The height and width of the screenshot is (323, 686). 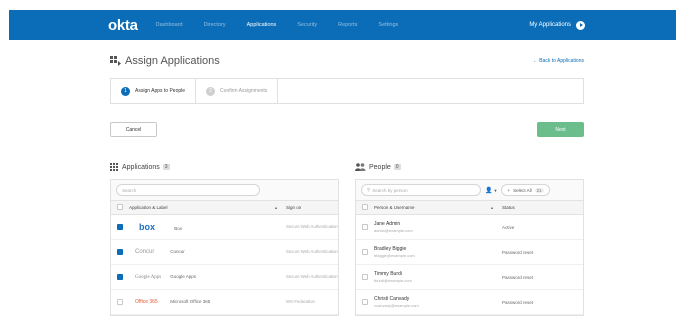 What do you see at coordinates (224, 167) in the screenshot?
I see `applications-panel-title: Applications 3` at bounding box center [224, 167].